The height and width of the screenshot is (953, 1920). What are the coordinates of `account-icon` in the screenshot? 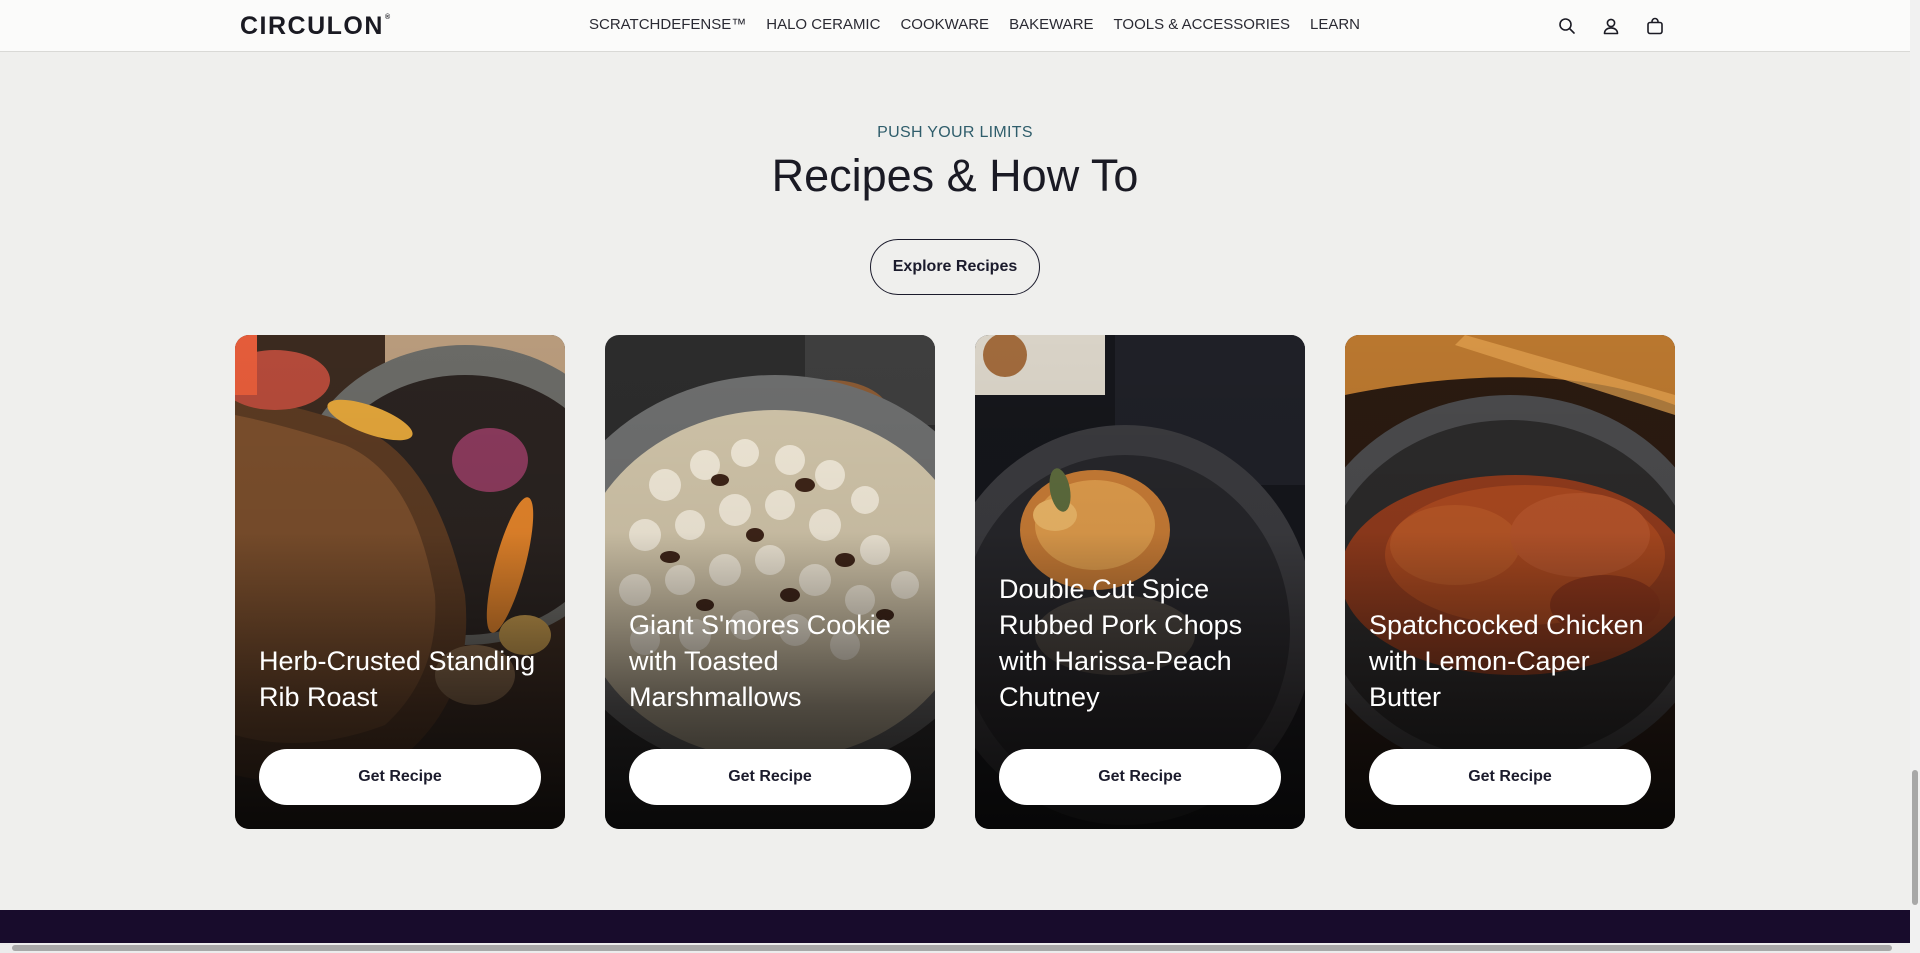 It's located at (1611, 26).